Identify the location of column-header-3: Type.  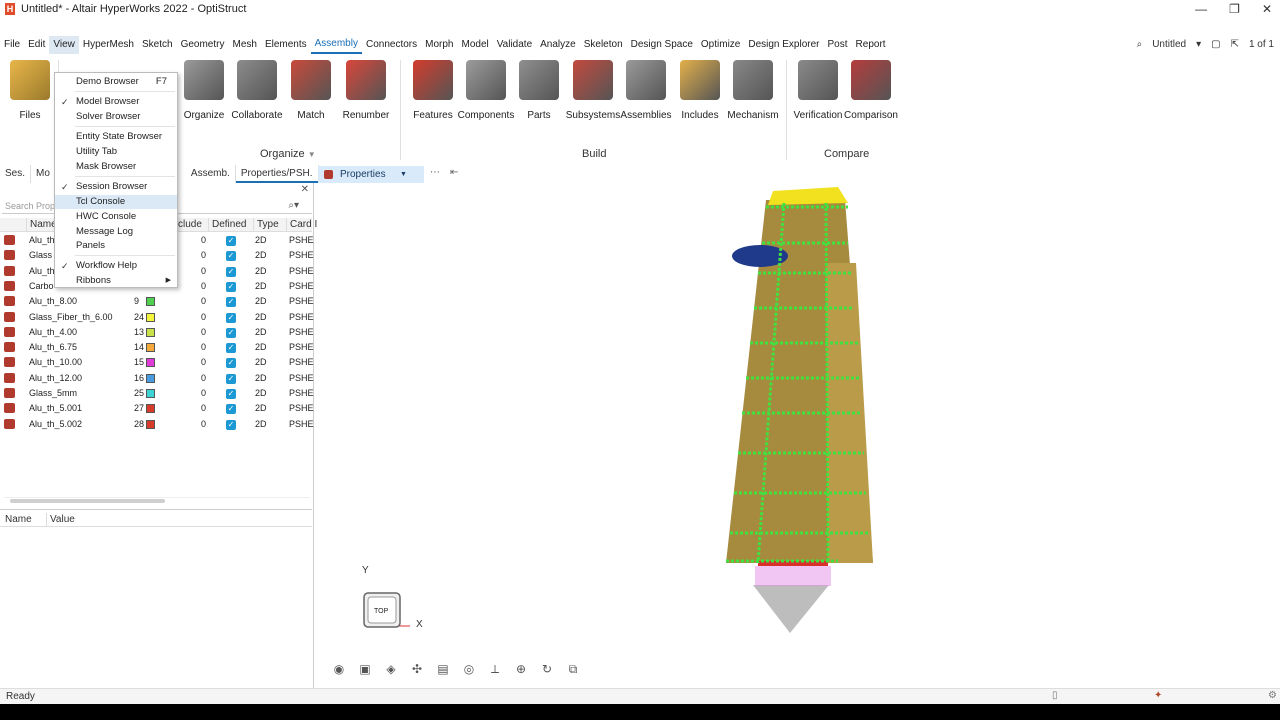
(266, 225).